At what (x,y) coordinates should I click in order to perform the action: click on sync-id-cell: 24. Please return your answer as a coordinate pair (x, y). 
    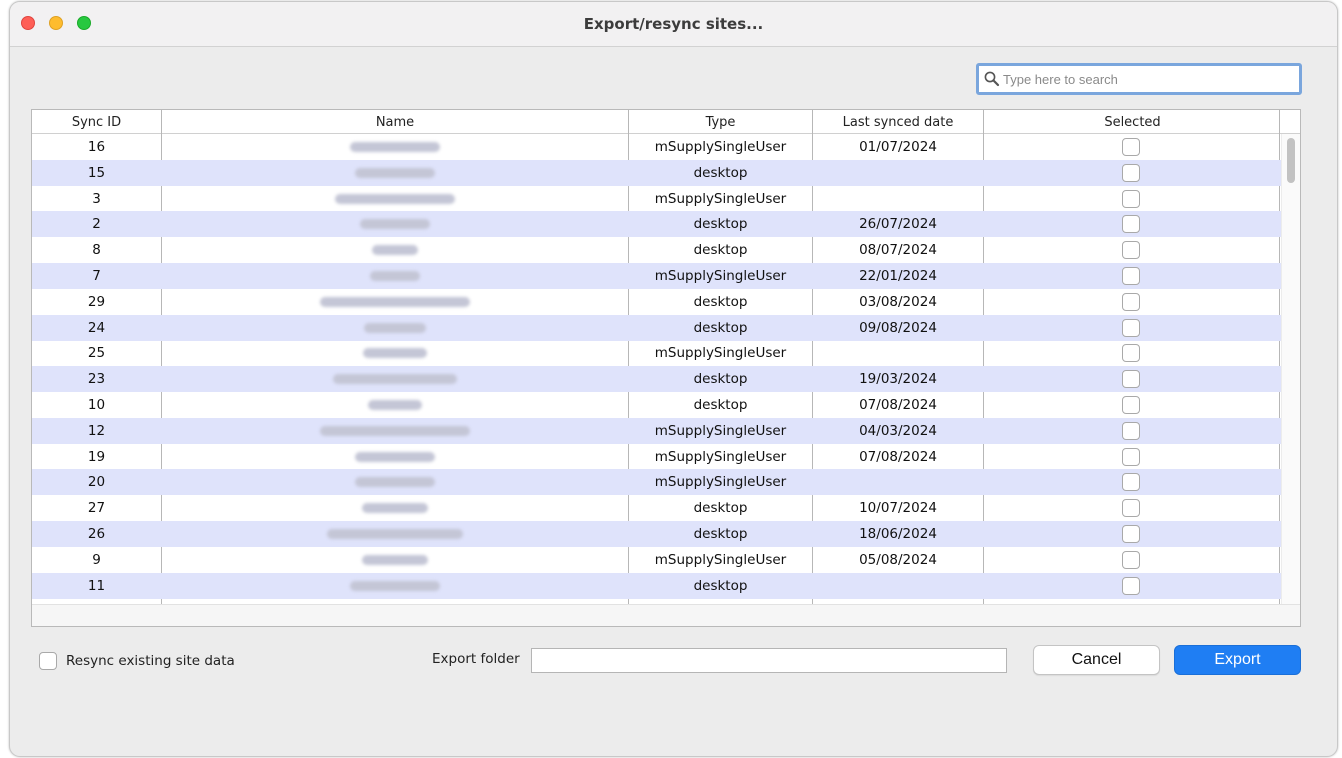
    Looking at the image, I should click on (96, 327).